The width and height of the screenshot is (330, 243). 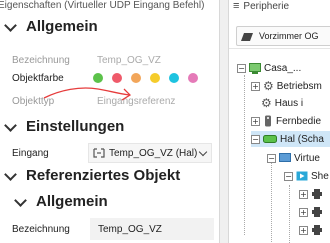 What do you see at coordinates (302, 139) in the screenshot?
I see `tree-item-label: Hal (Scha` at bounding box center [302, 139].